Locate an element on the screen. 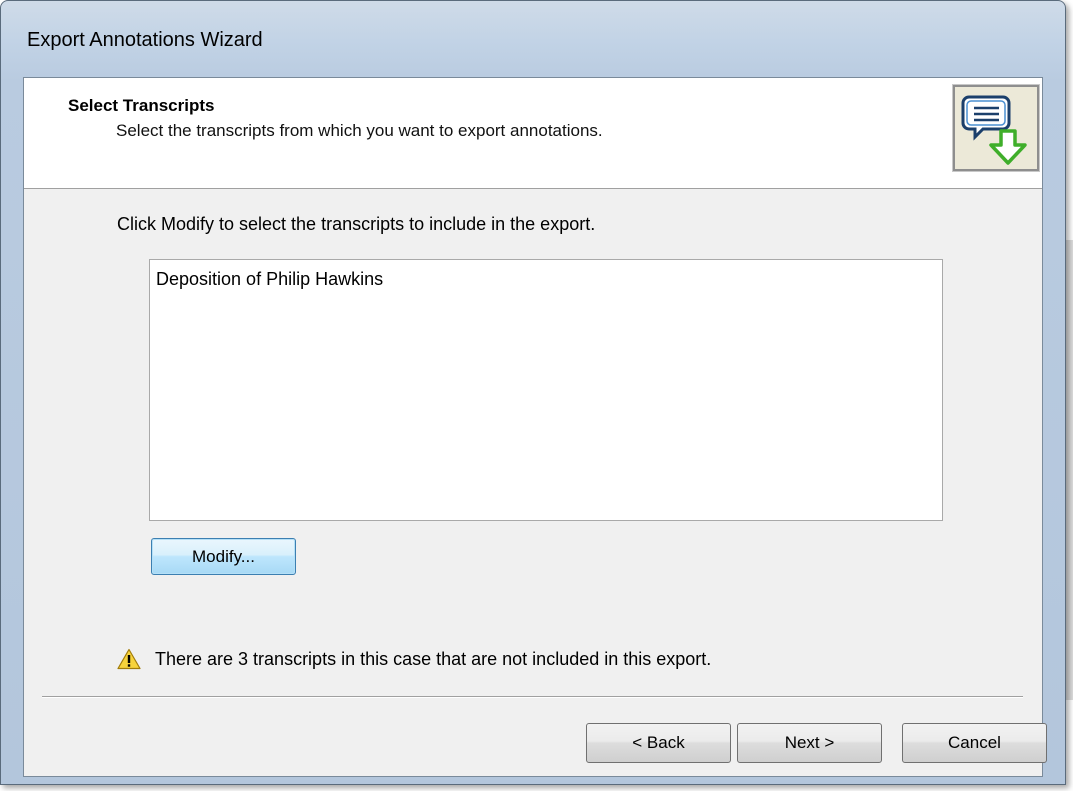 The image size is (1073, 791). warning-icon is located at coordinates (129, 659).